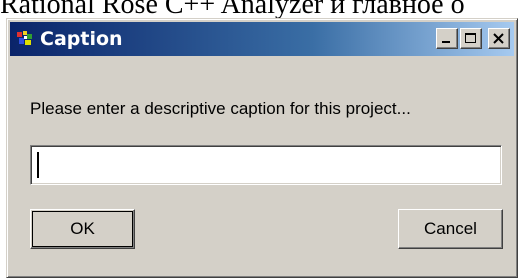 This screenshot has height=278, width=525. What do you see at coordinates (25, 39) in the screenshot?
I see `app-icon` at bounding box center [25, 39].